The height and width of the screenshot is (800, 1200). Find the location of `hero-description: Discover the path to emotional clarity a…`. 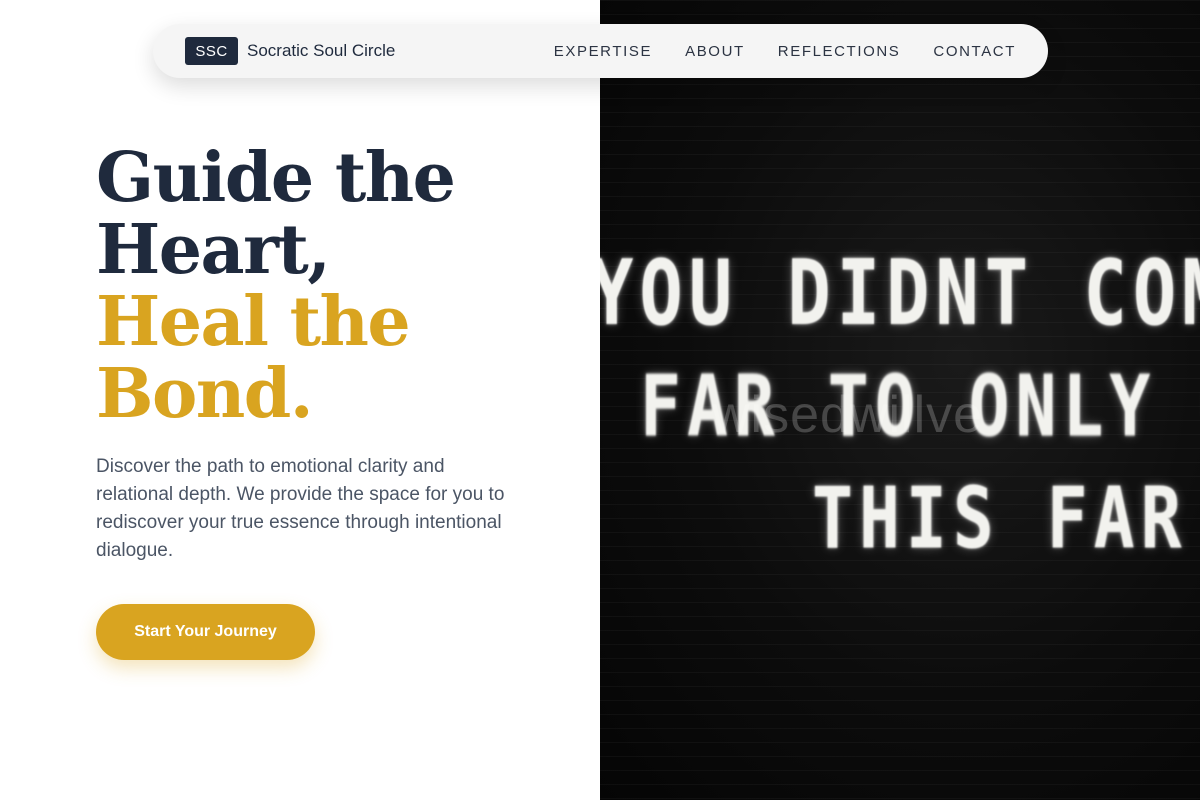

hero-description: Discover the path to emotional clarity a… is located at coordinates (300, 508).